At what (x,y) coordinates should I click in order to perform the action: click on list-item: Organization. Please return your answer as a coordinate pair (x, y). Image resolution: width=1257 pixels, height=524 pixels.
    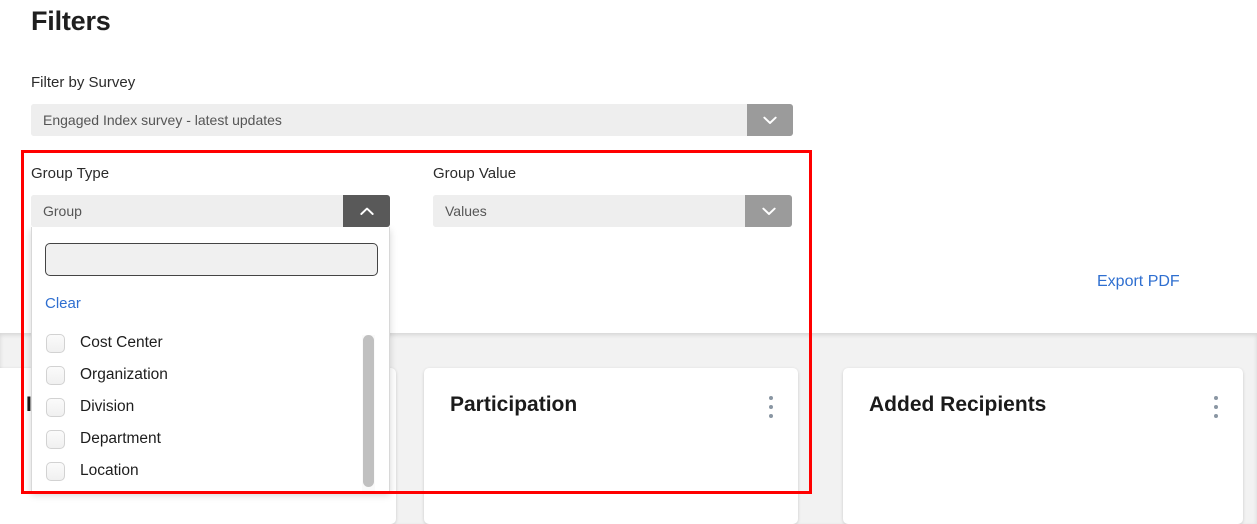
    Looking at the image, I should click on (210, 375).